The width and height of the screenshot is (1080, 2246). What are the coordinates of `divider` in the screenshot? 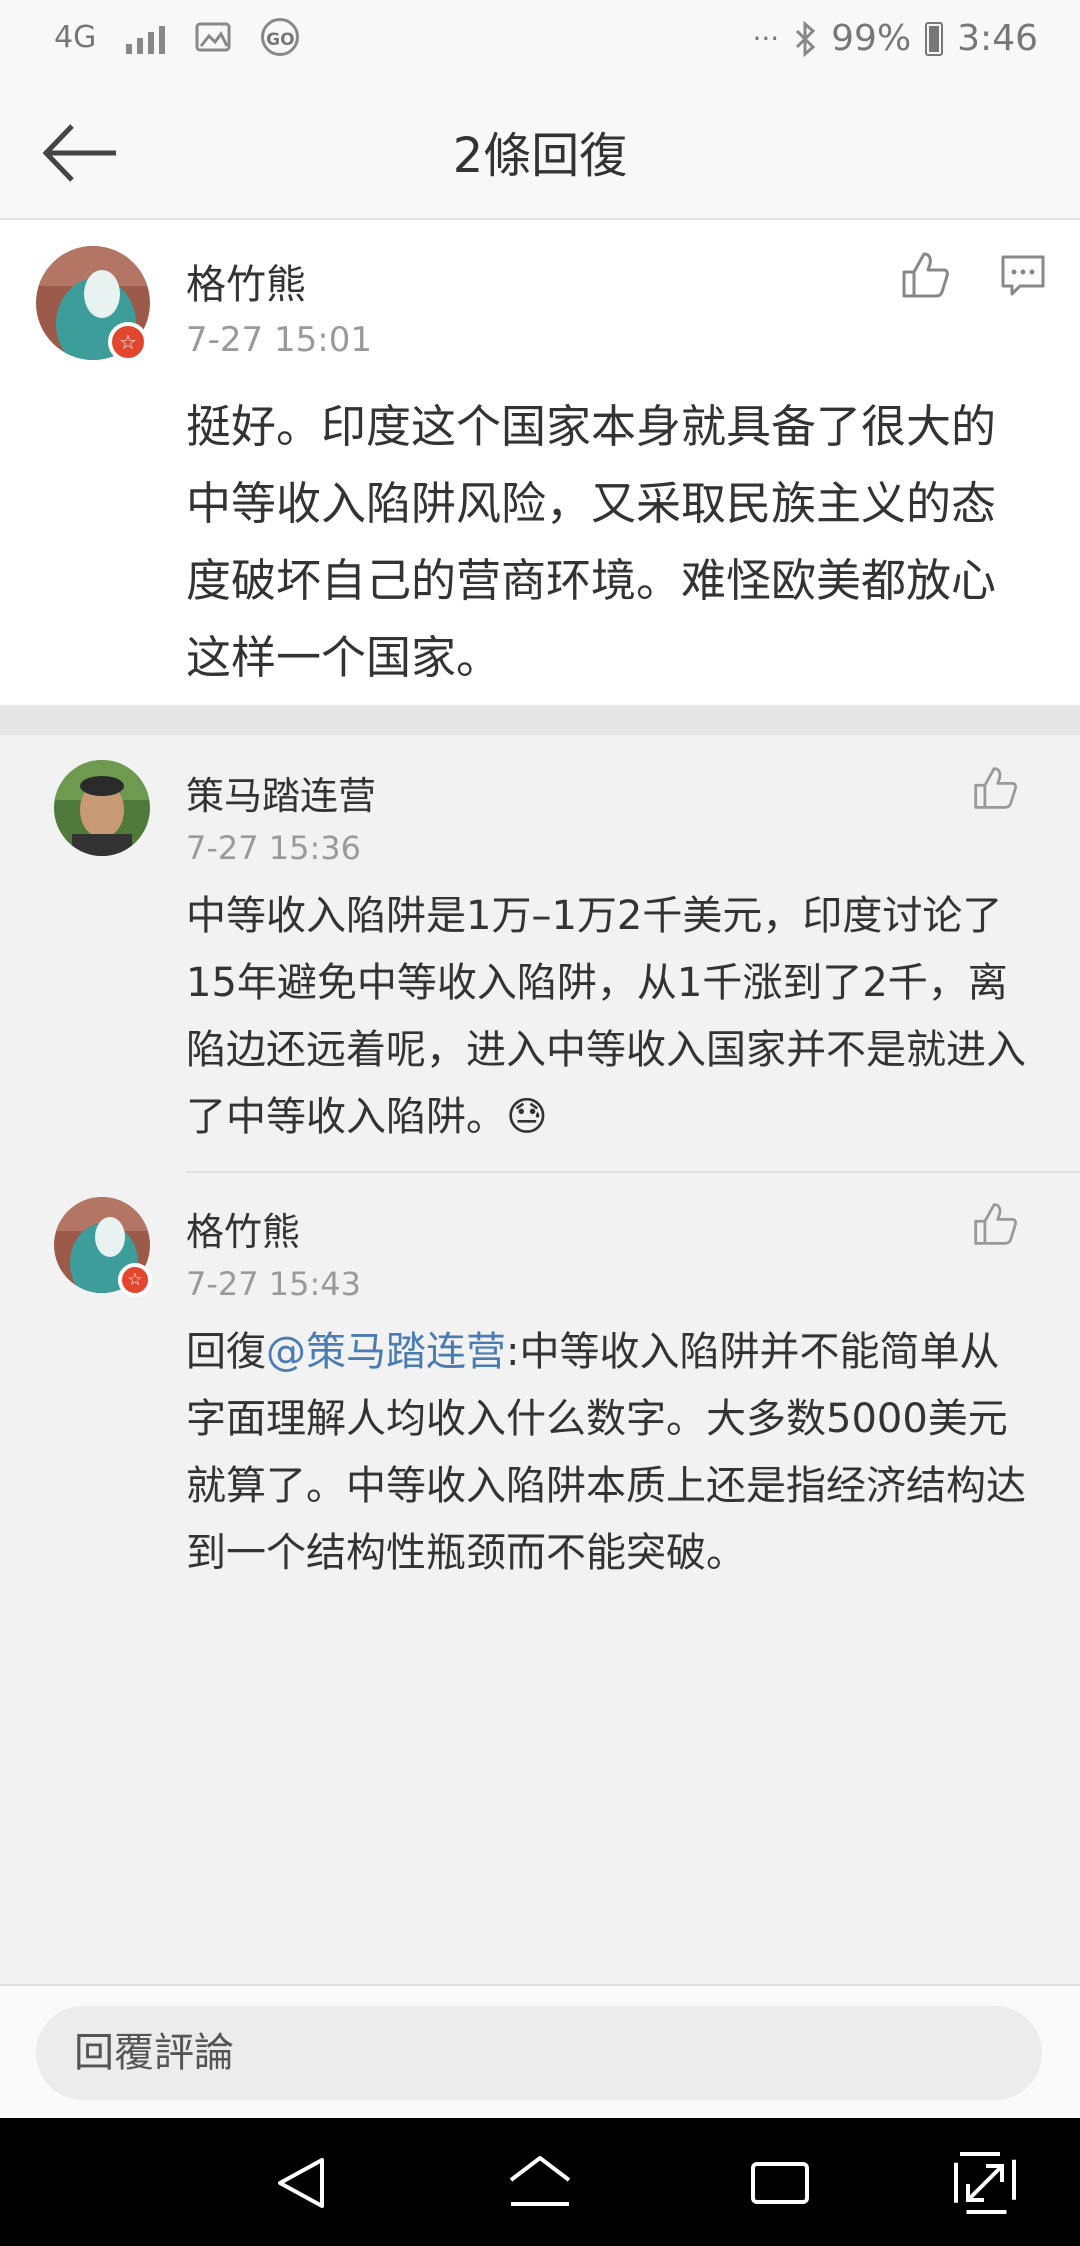 It's located at (633, 1172).